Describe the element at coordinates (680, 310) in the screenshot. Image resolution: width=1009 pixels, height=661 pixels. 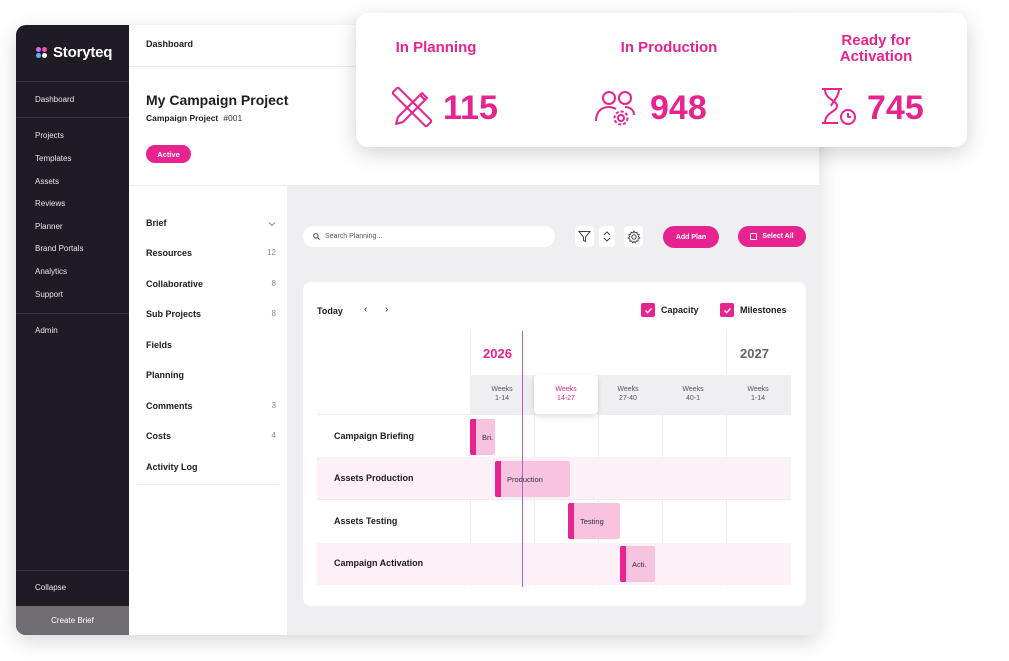
I see `capacity-label: Capacity` at that location.